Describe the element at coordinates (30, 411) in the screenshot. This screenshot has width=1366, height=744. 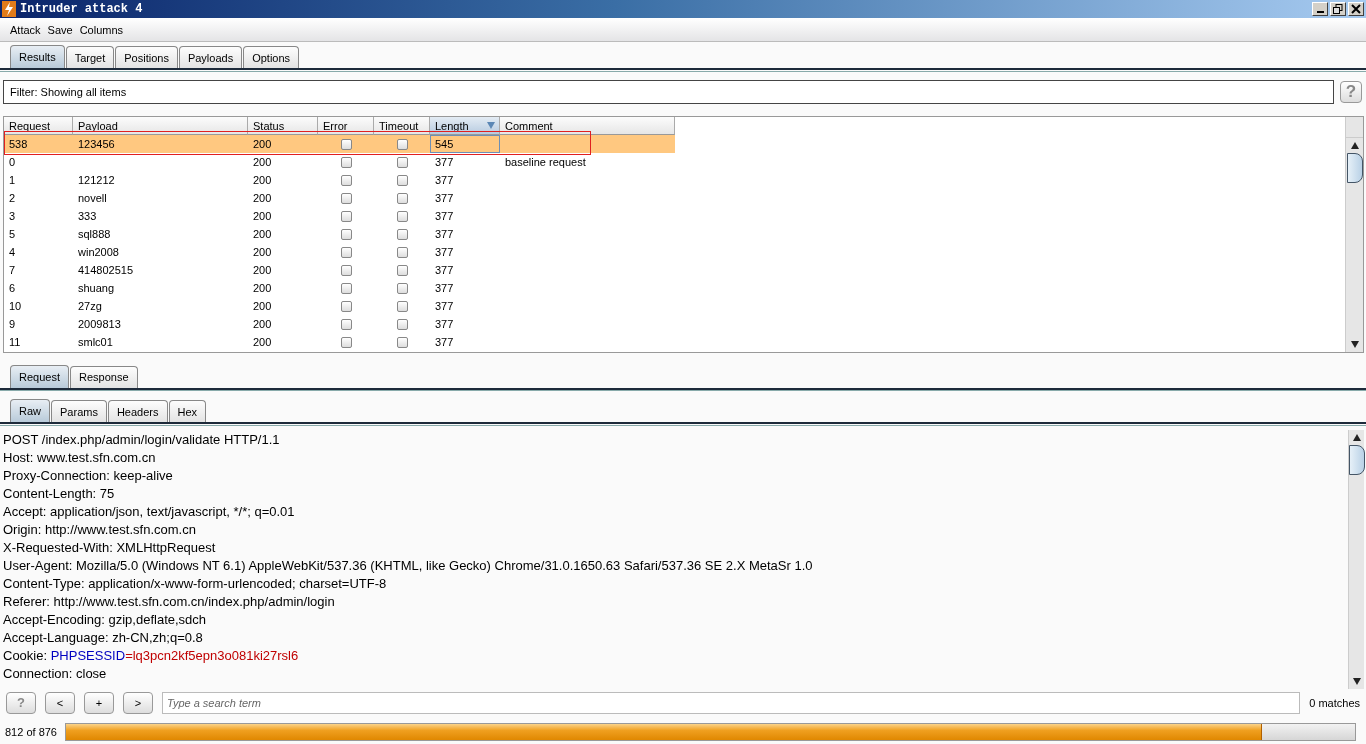
I see `tab: Raw` at that location.